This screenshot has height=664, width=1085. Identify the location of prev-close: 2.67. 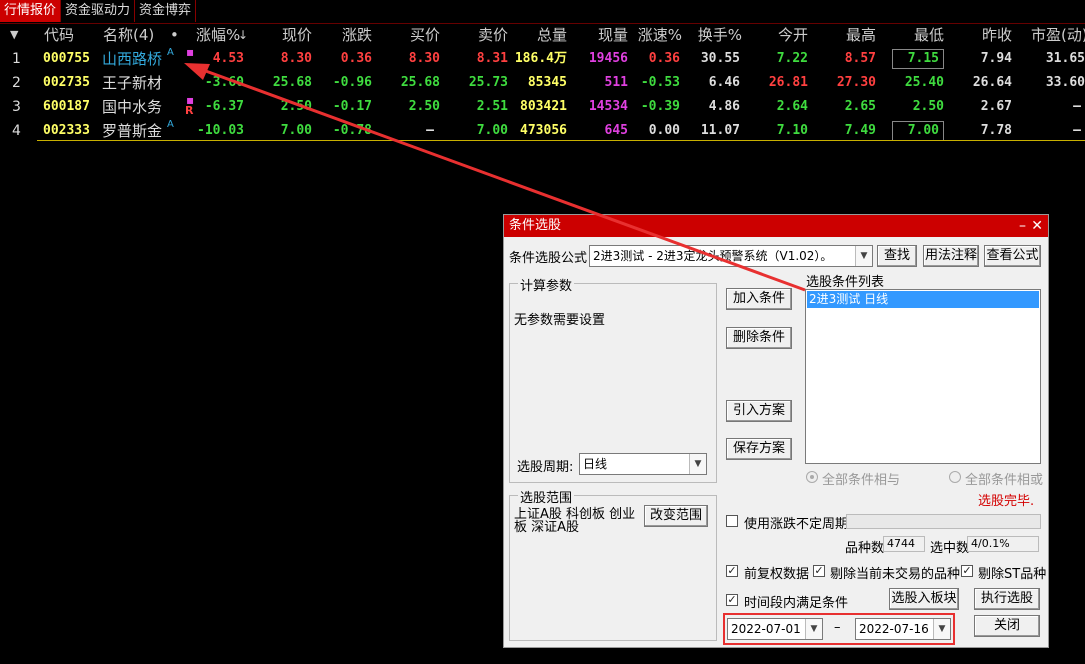
(996, 106).